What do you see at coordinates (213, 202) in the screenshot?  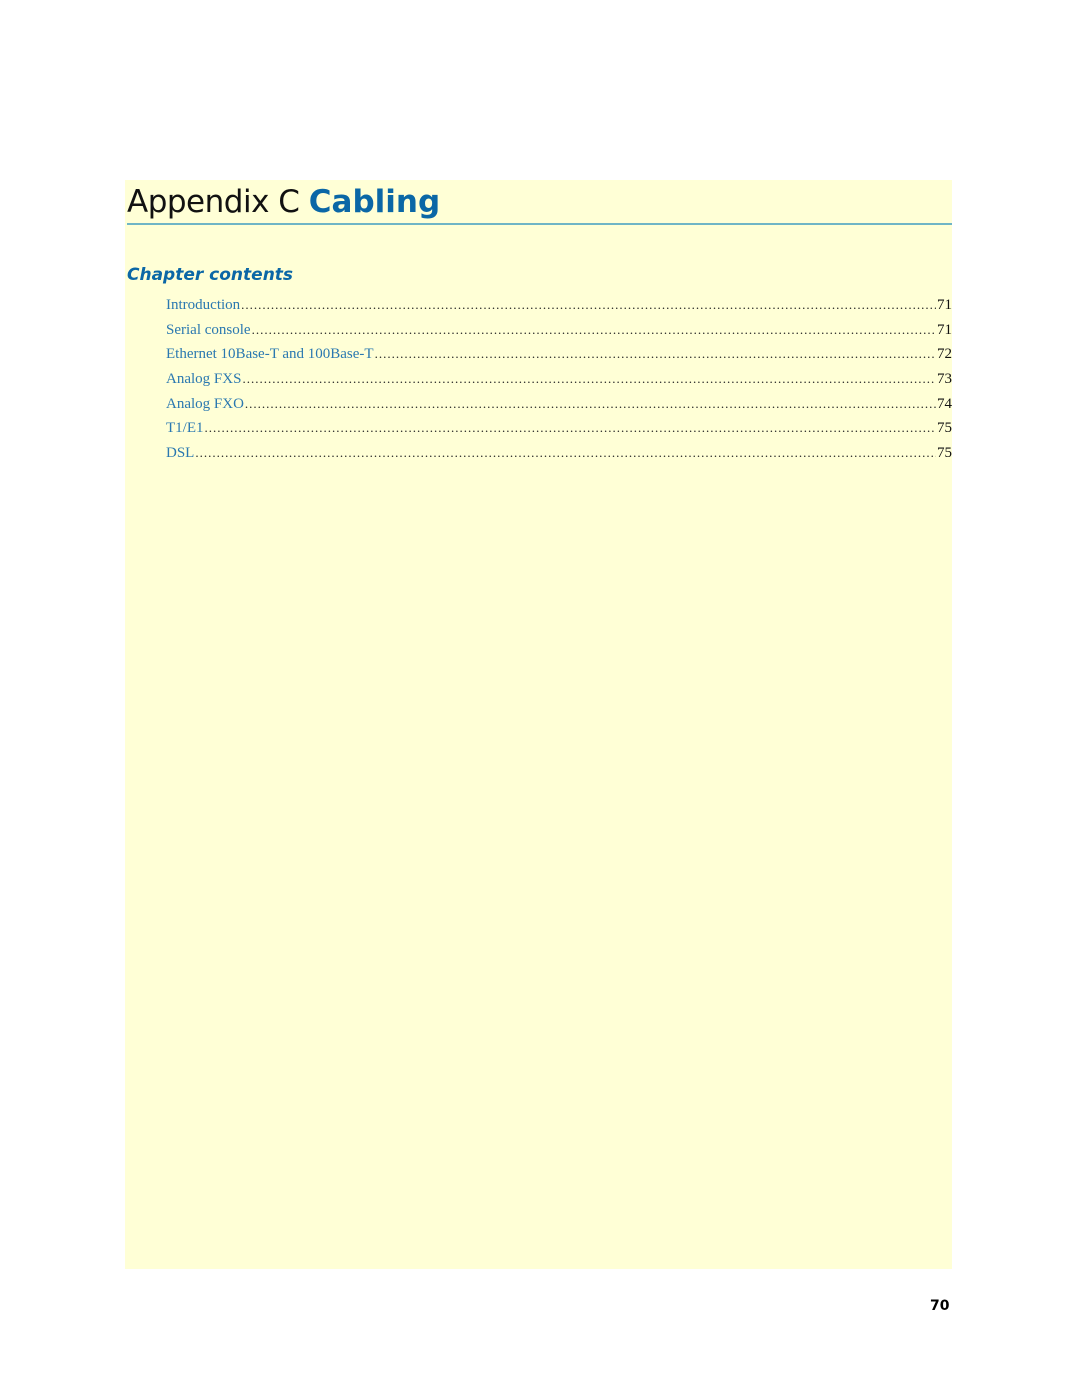 I see `title-prefix: Appendix C` at bounding box center [213, 202].